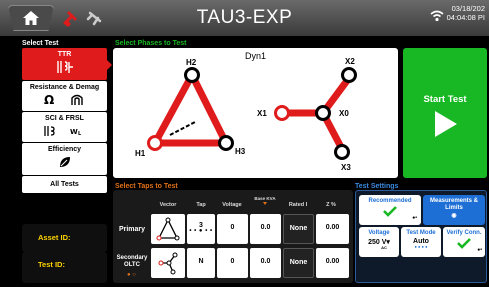  What do you see at coordinates (80, 134) in the screenshot?
I see `svg-text: L` at bounding box center [80, 134].